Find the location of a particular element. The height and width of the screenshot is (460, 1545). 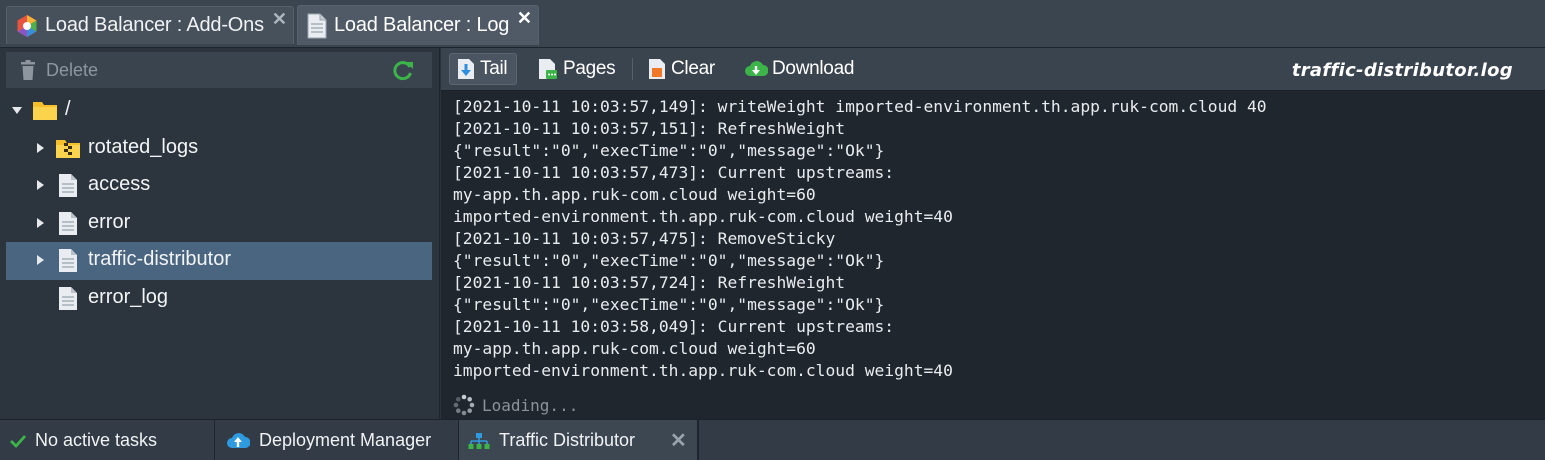

log-line: [2021-10-11 10:03:57,724]: RefreshWeight is located at coordinates (649, 282).